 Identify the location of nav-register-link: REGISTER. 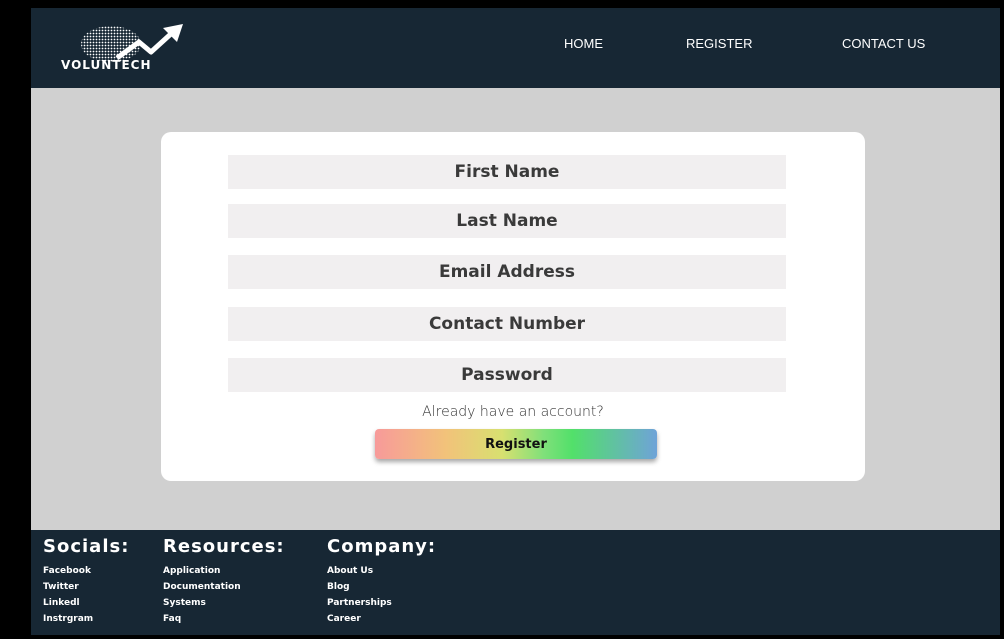
(719, 43).